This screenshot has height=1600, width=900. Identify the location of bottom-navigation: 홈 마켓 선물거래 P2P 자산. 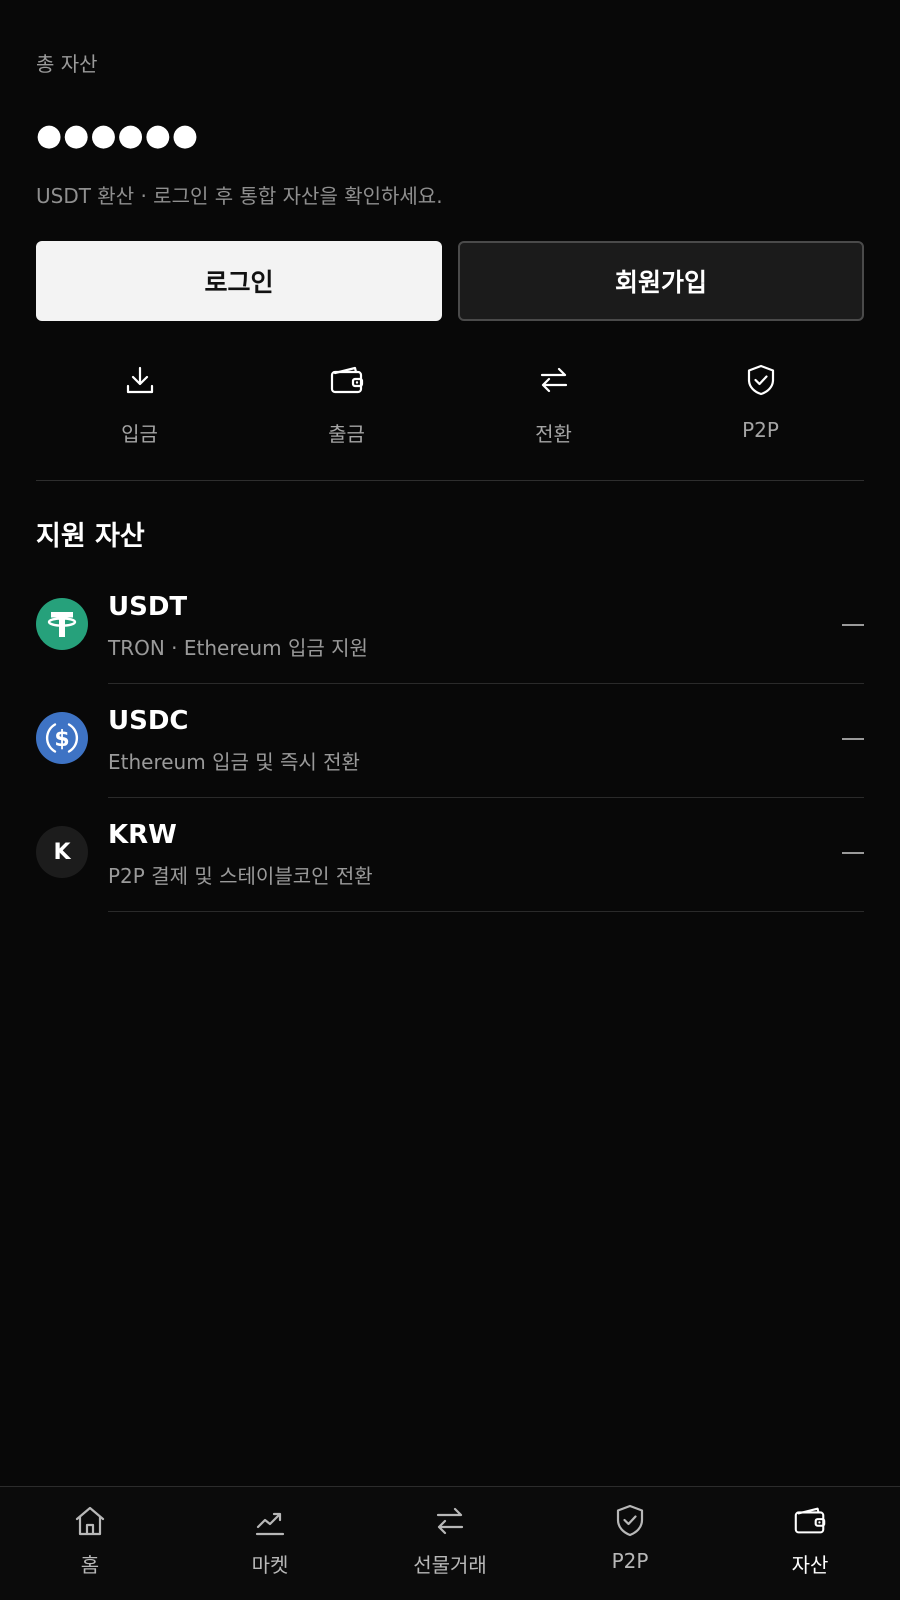
(450, 1543).